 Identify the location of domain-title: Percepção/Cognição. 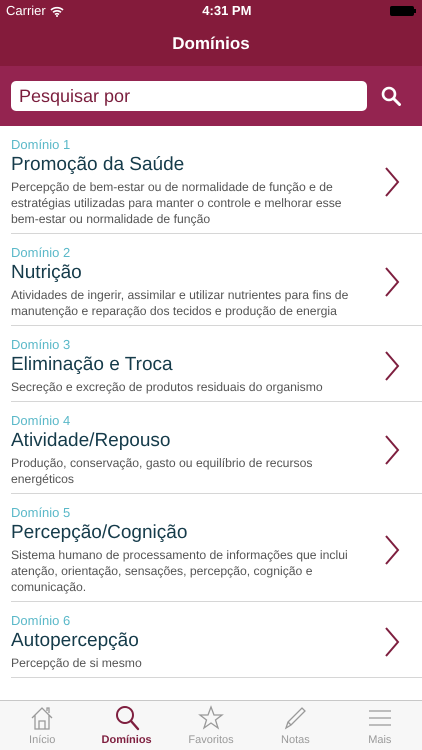
(99, 533).